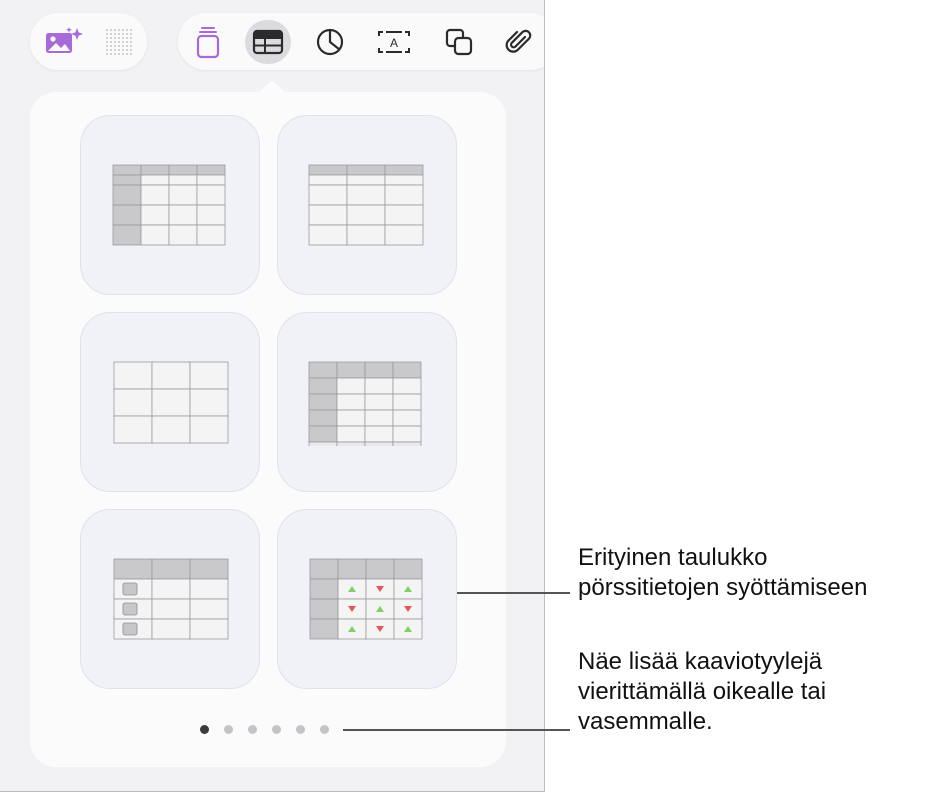 The image size is (948, 793). What do you see at coordinates (673, 557) in the screenshot?
I see `callout-stock-line1: Erityinen taulukko` at bounding box center [673, 557].